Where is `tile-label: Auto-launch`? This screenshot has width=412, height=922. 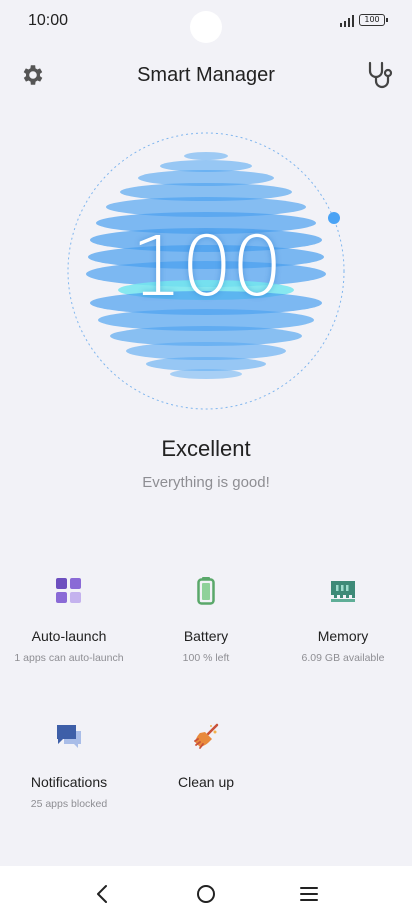 tile-label: Auto-launch is located at coordinates (69, 636).